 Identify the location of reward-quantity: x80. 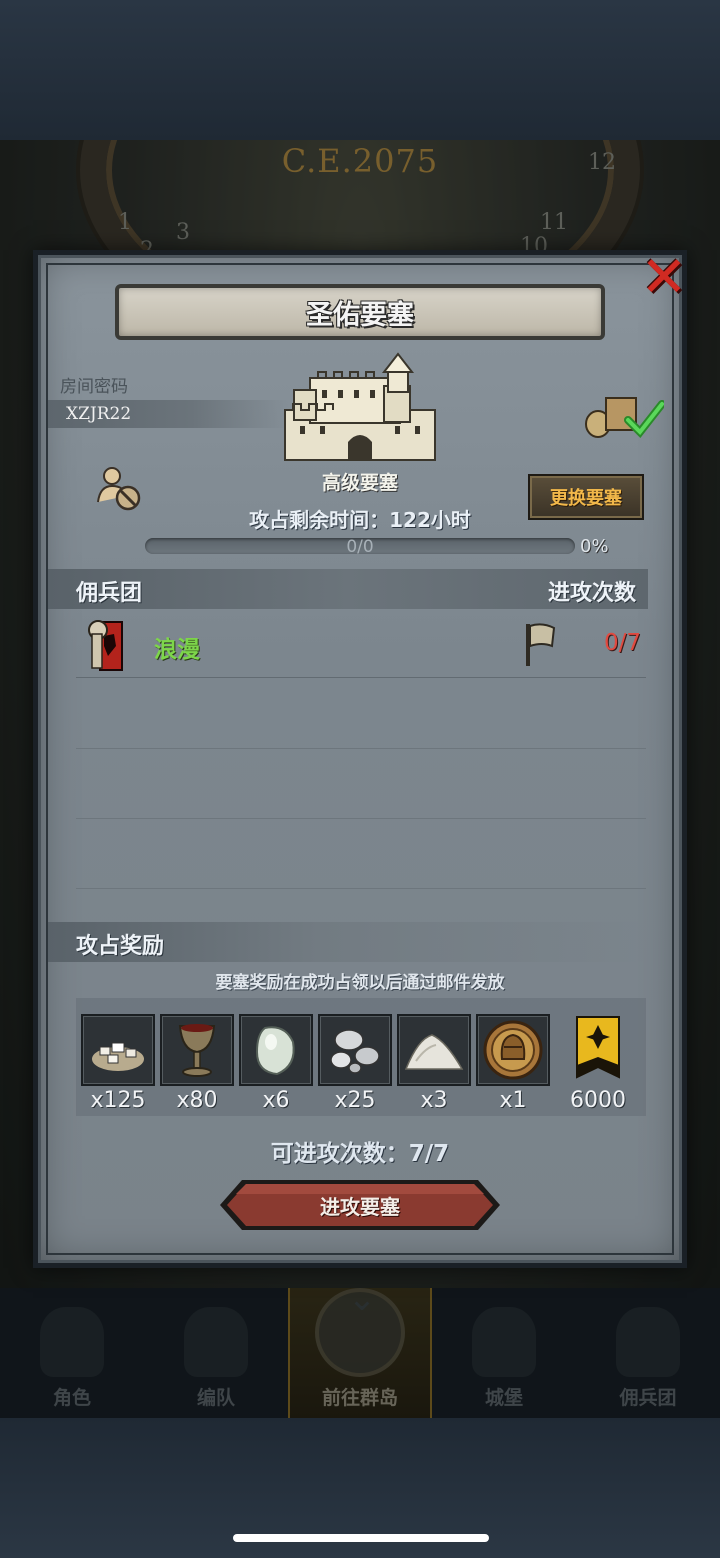
(197, 1100).